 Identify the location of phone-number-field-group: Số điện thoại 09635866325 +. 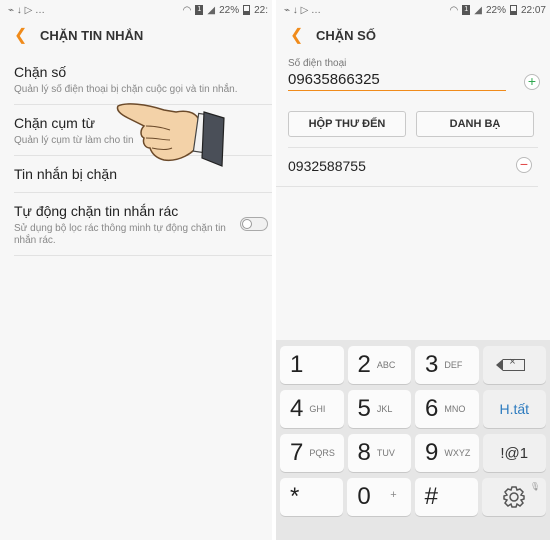
(413, 74).